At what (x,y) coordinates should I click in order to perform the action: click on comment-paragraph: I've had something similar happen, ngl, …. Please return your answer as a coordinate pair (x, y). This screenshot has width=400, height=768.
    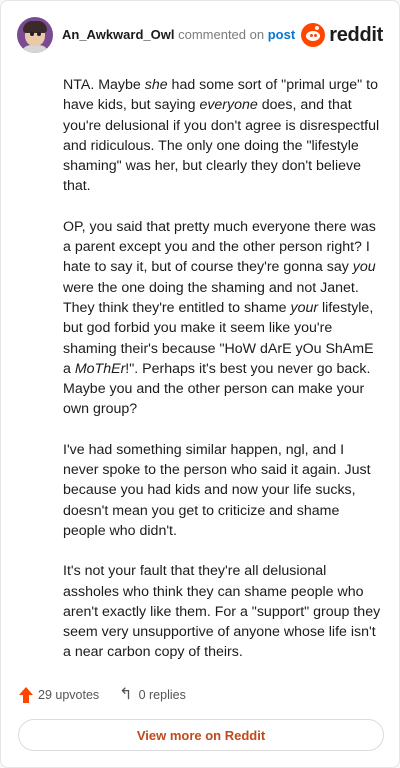
    Looking at the image, I should click on (222, 490).